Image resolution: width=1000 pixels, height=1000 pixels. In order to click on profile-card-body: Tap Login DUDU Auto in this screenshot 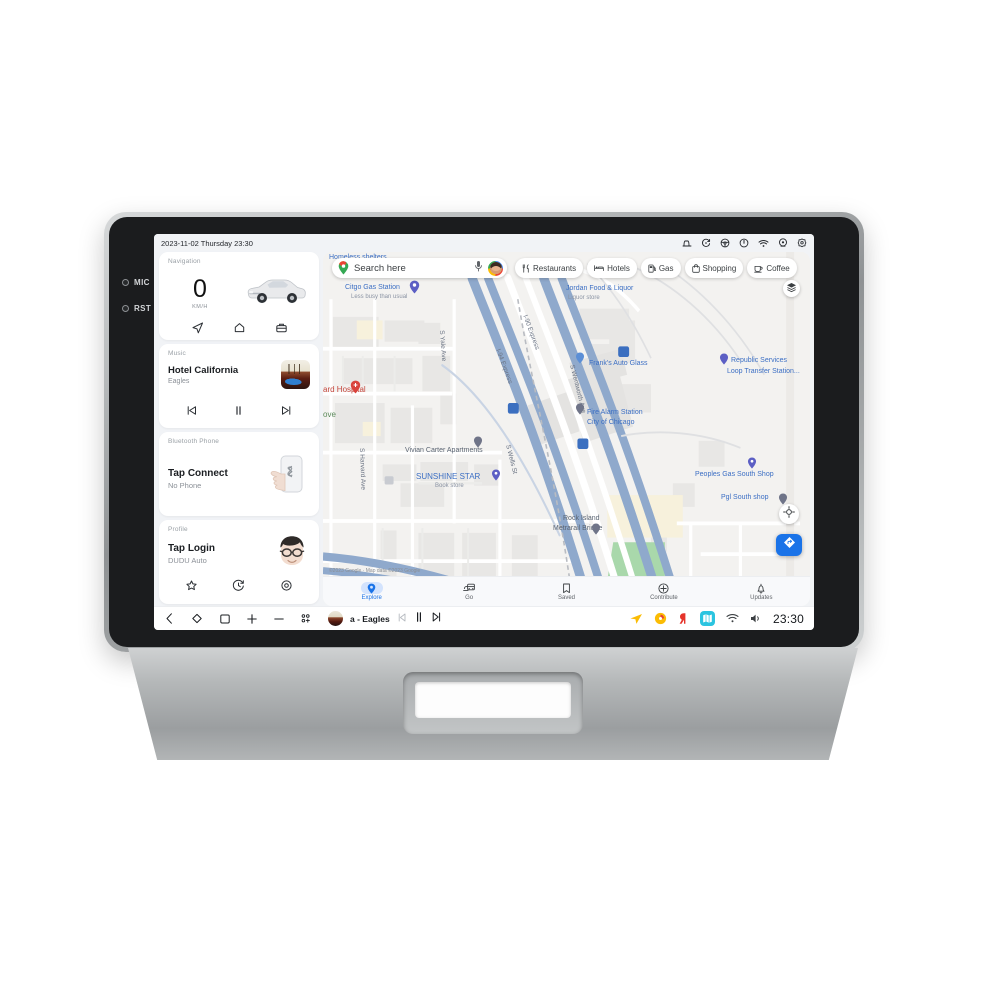, I will do `click(239, 553)`.